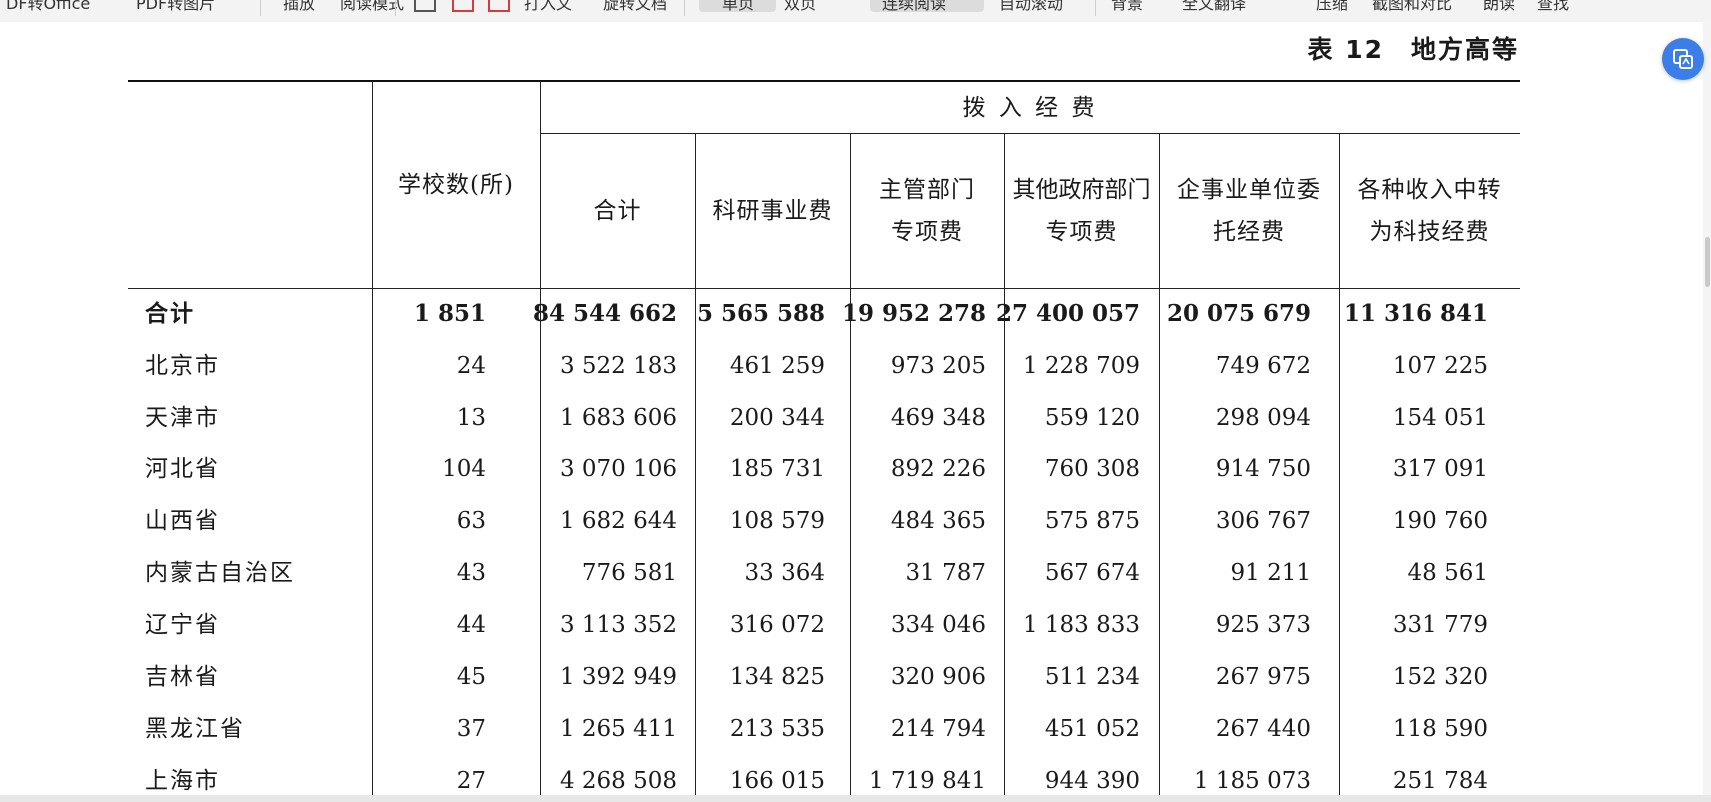 This screenshot has height=802, width=1711. What do you see at coordinates (1081, 232) in the screenshot?
I see `header-other-gov-line2: 专项费` at bounding box center [1081, 232].